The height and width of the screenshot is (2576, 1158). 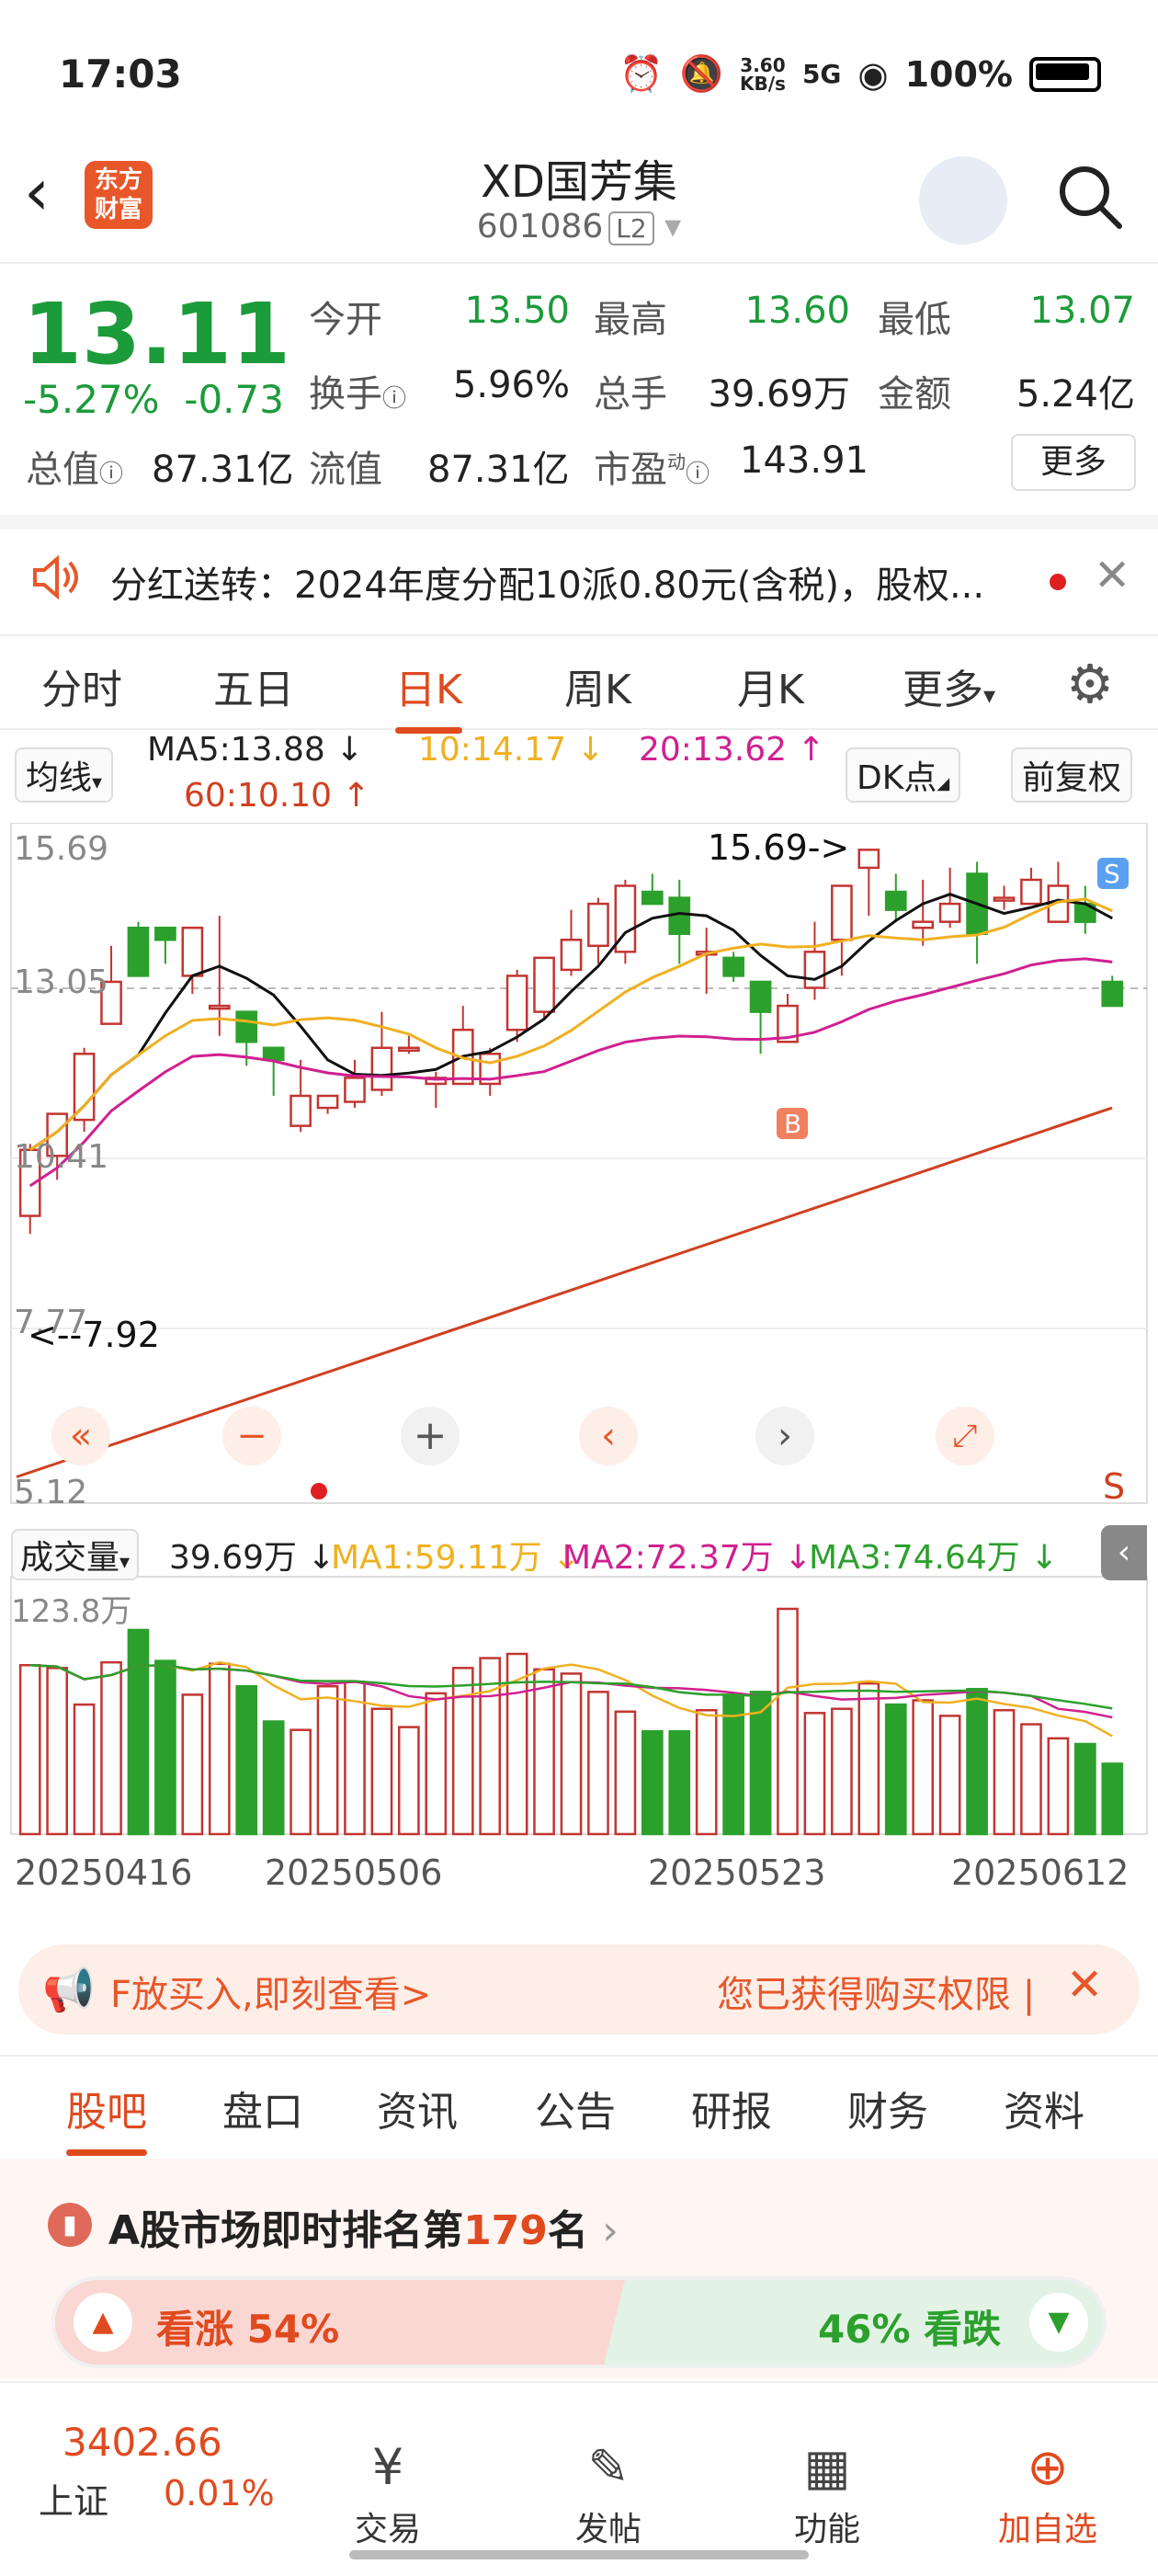 What do you see at coordinates (630, 394) in the screenshot?
I see `volume-label: 总手` at bounding box center [630, 394].